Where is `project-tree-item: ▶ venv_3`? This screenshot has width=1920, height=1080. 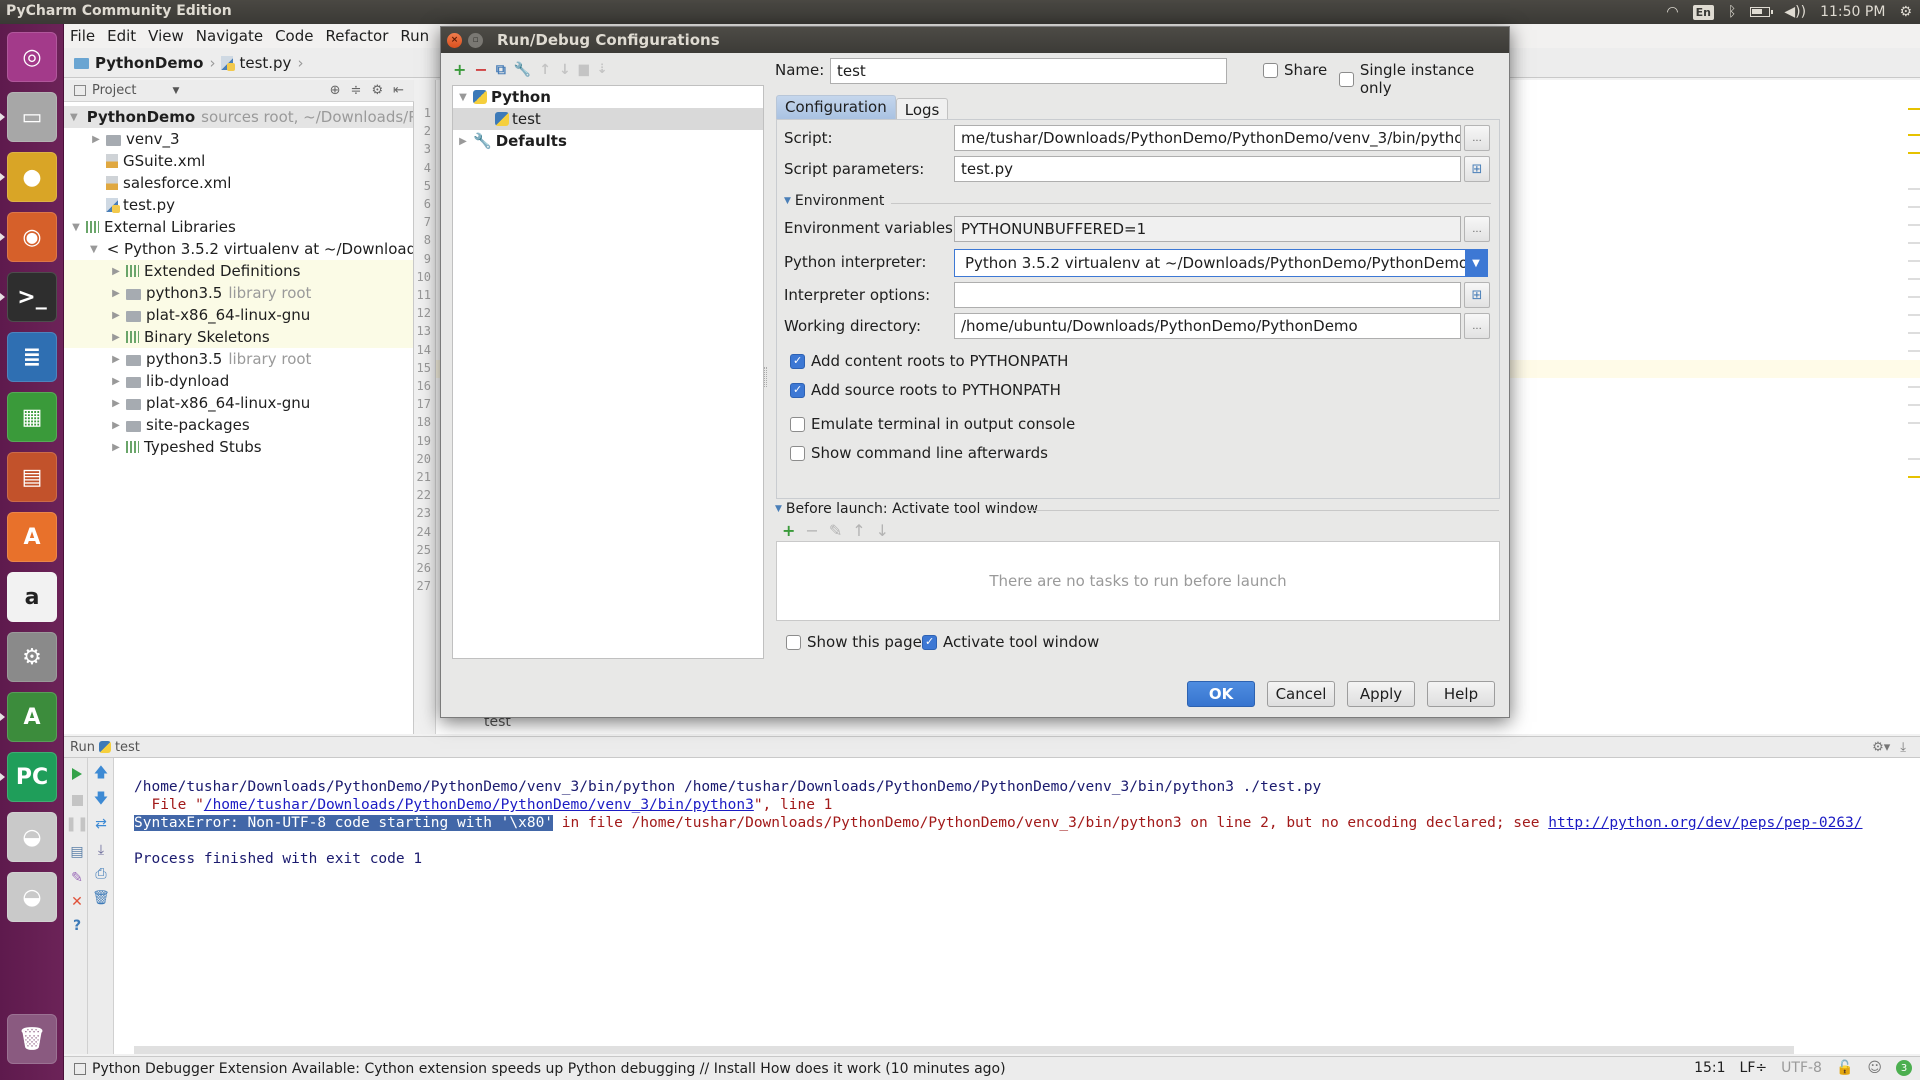 project-tree-item: ▶ venv_3 is located at coordinates (238, 139).